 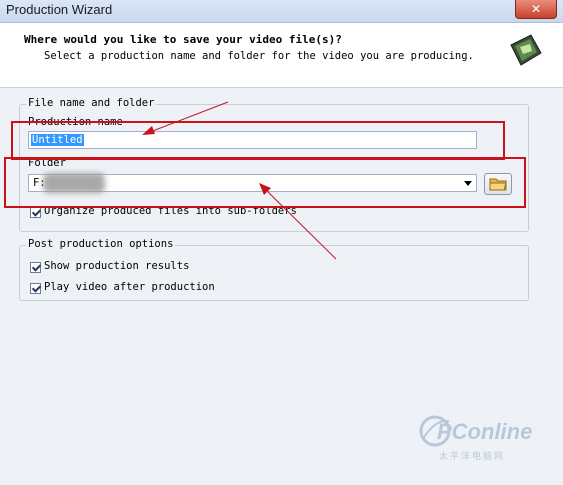 I want to click on close-button: ✕, so click(x=536, y=9).